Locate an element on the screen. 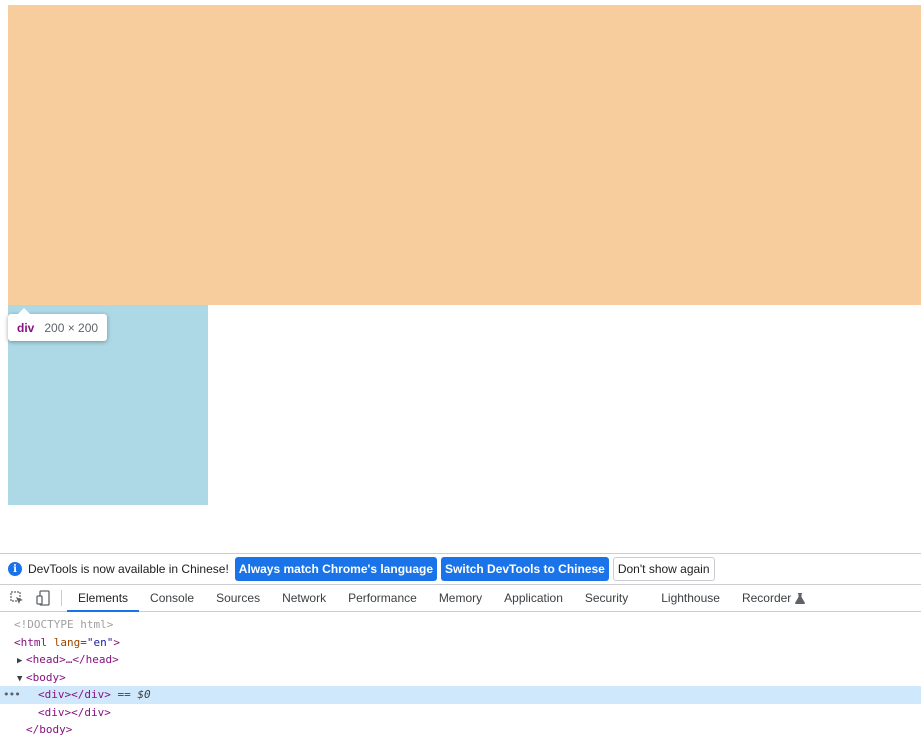  div2-tag: <div></div> is located at coordinates (74, 712).